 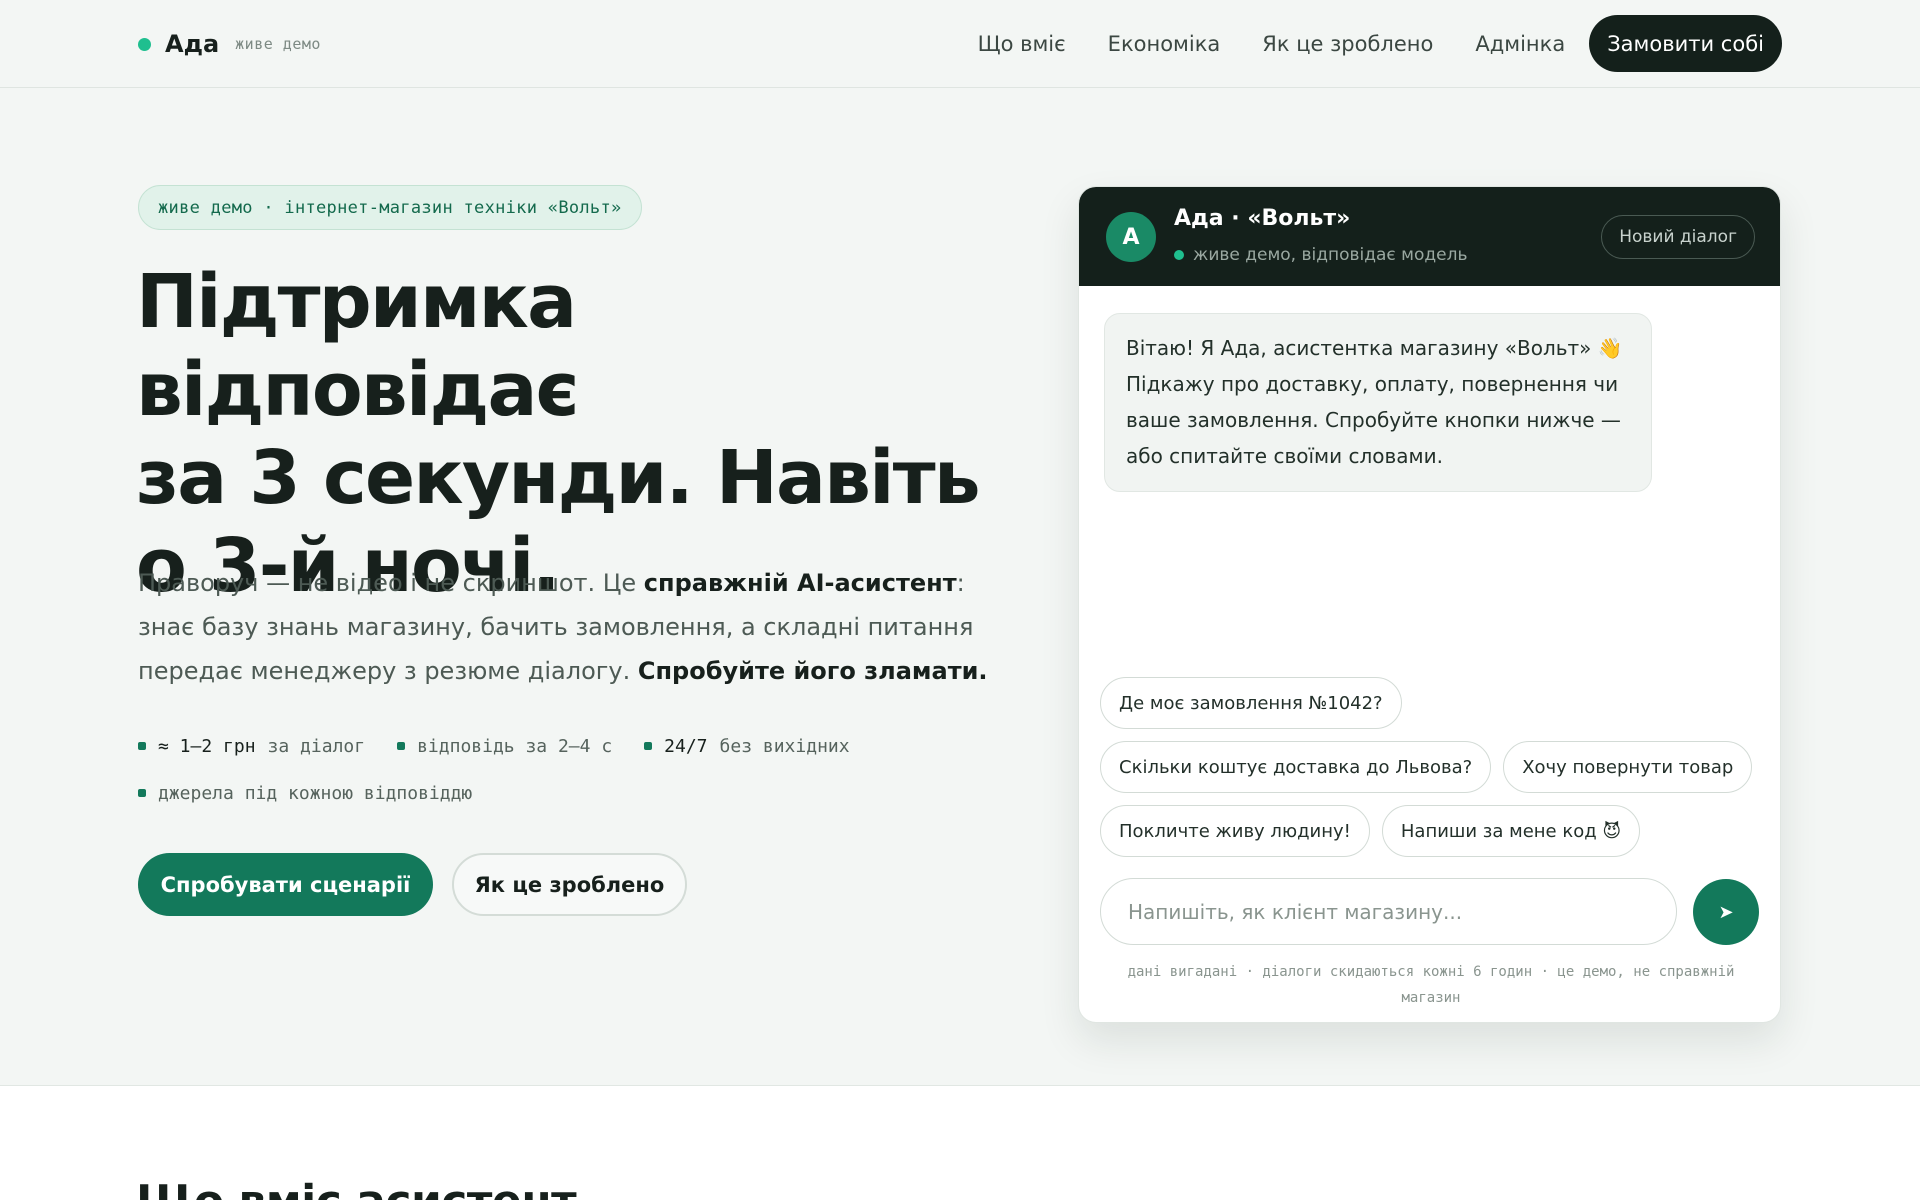 I want to click on nav-link-economics: Економіка, so click(x=1164, y=44).